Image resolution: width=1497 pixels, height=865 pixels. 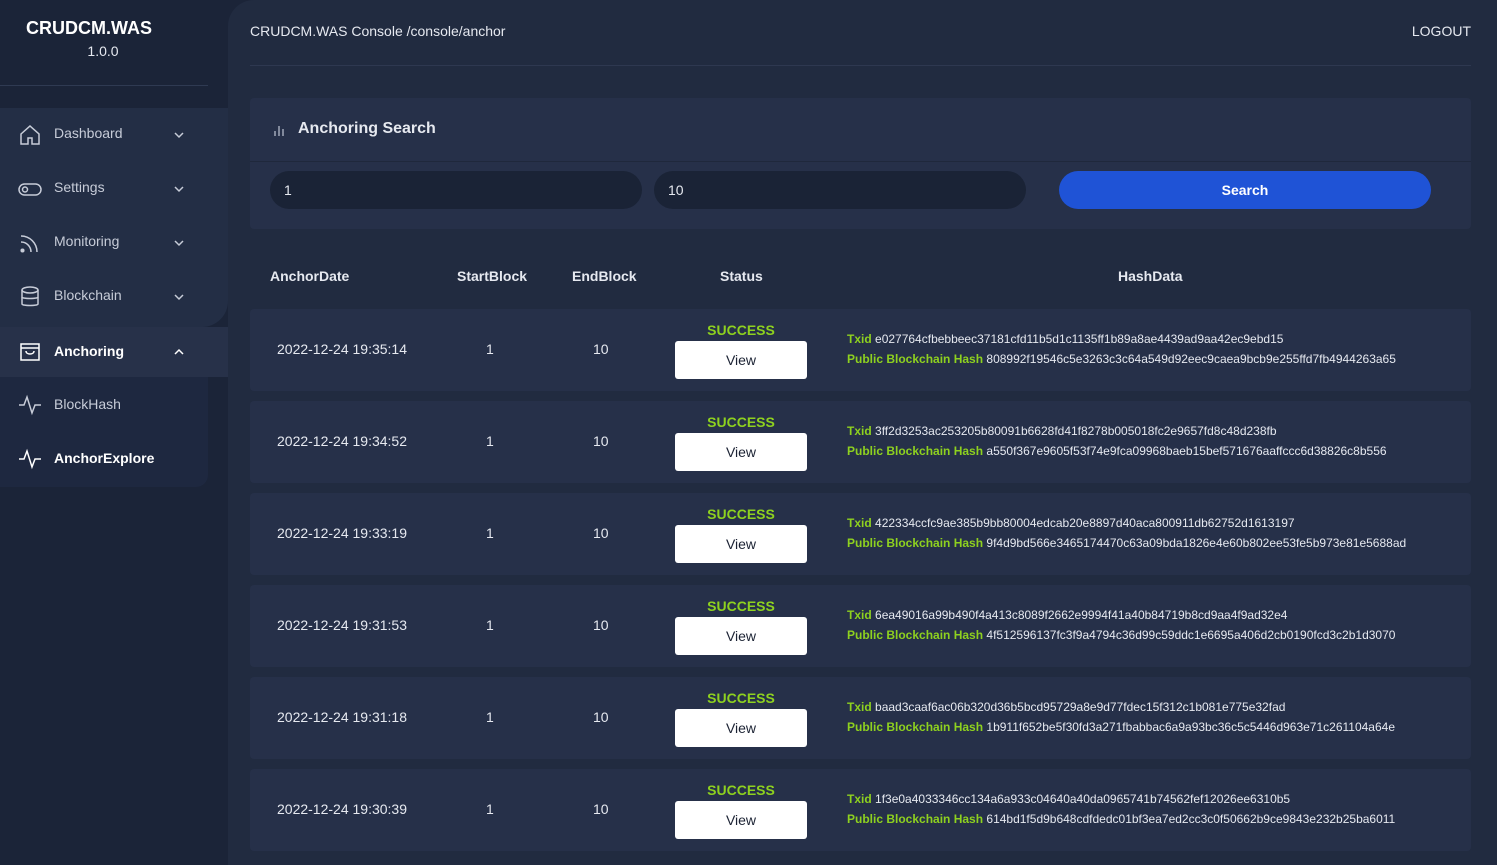 I want to click on sidebar-item-label: AnchorExplore, so click(x=104, y=458).